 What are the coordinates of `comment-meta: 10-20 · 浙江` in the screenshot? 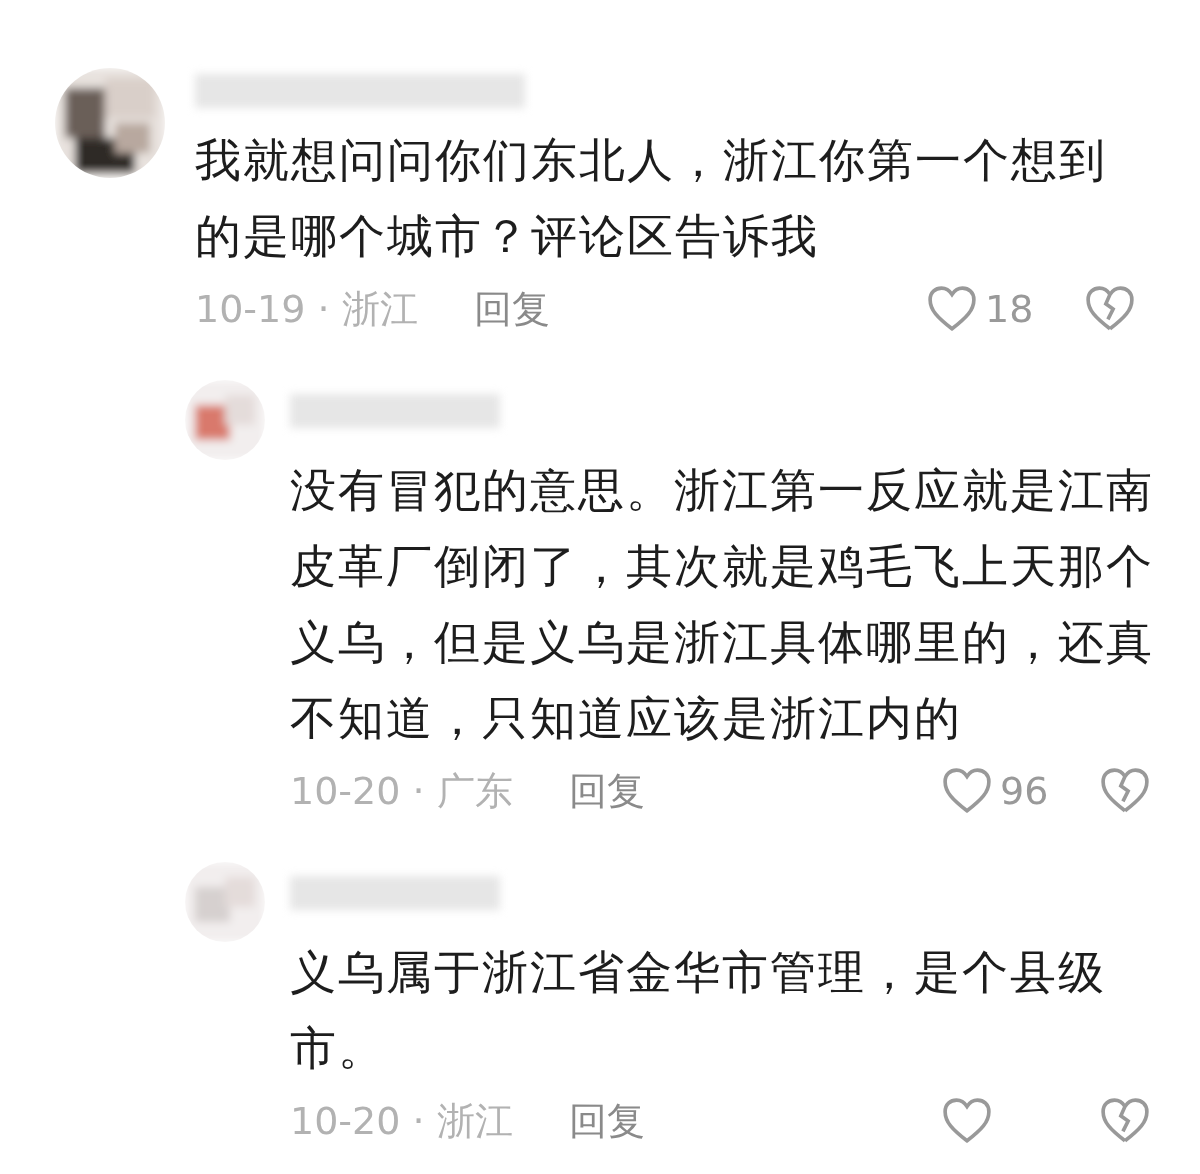 It's located at (401, 1121).